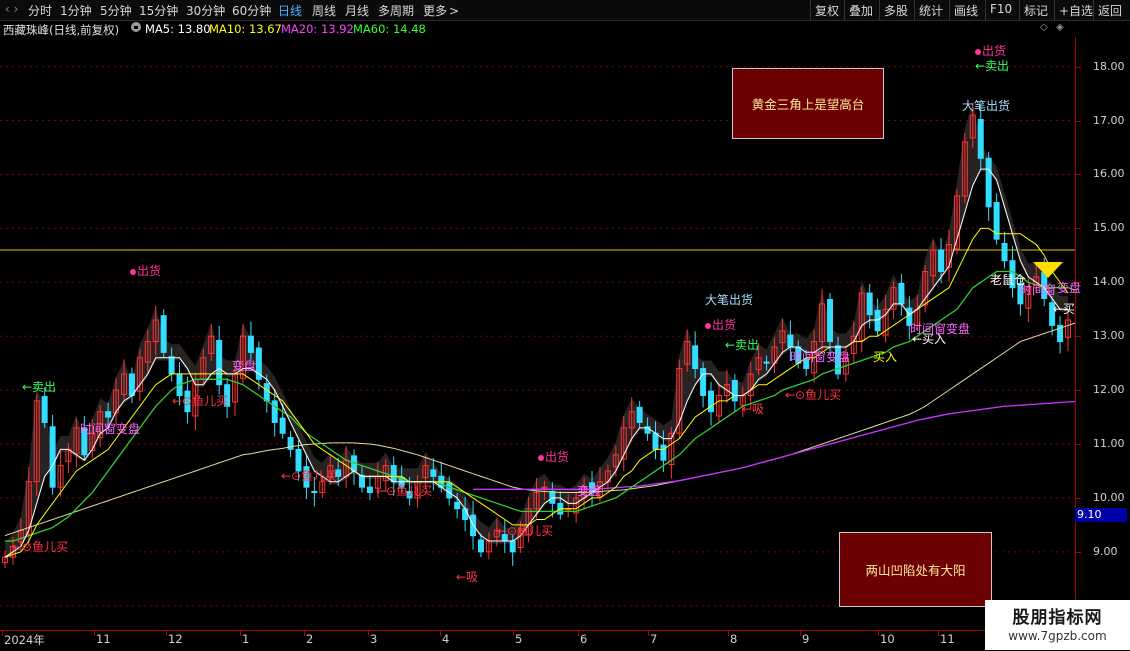 The width and height of the screenshot is (1130, 651). I want to click on tab-multi-period: 多周期, so click(396, 10).